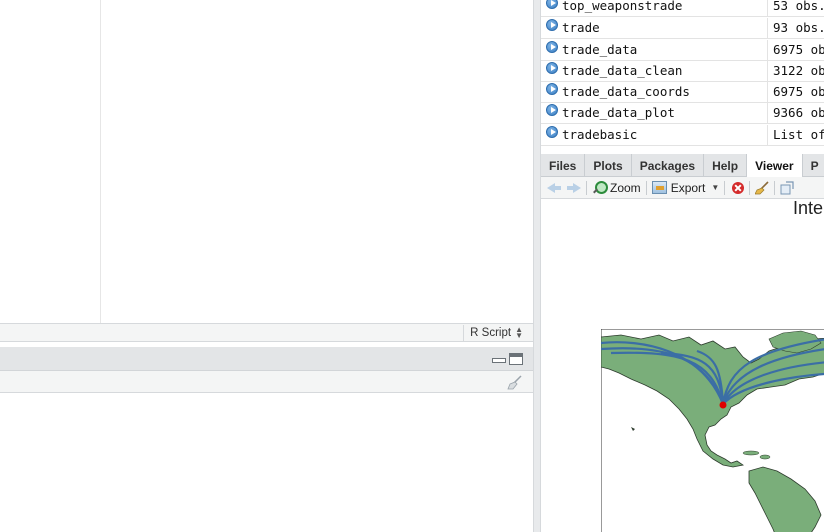 This screenshot has width=824, height=532. What do you see at coordinates (266, 332) in the screenshot?
I see `editor-status-bar: R Script ▲ ▼` at bounding box center [266, 332].